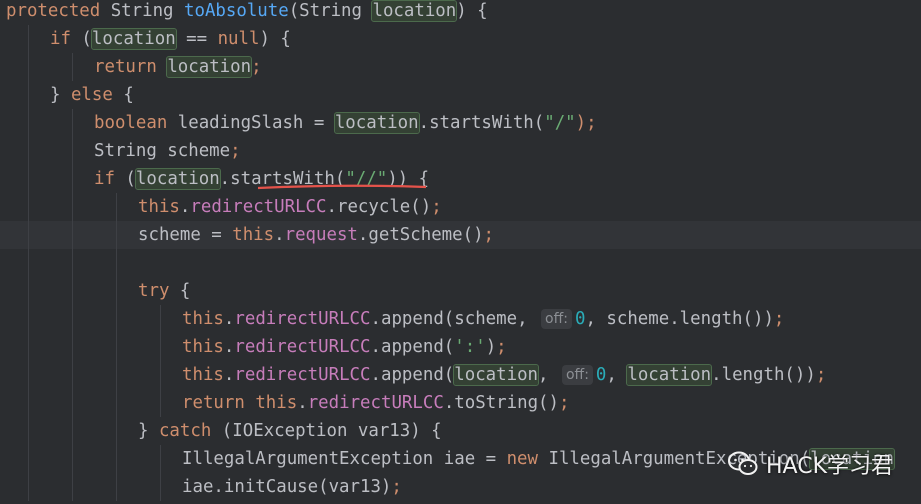 Image resolution: width=921 pixels, height=504 pixels. Describe the element at coordinates (460, 291) in the screenshot. I see `code-line: try {` at that location.